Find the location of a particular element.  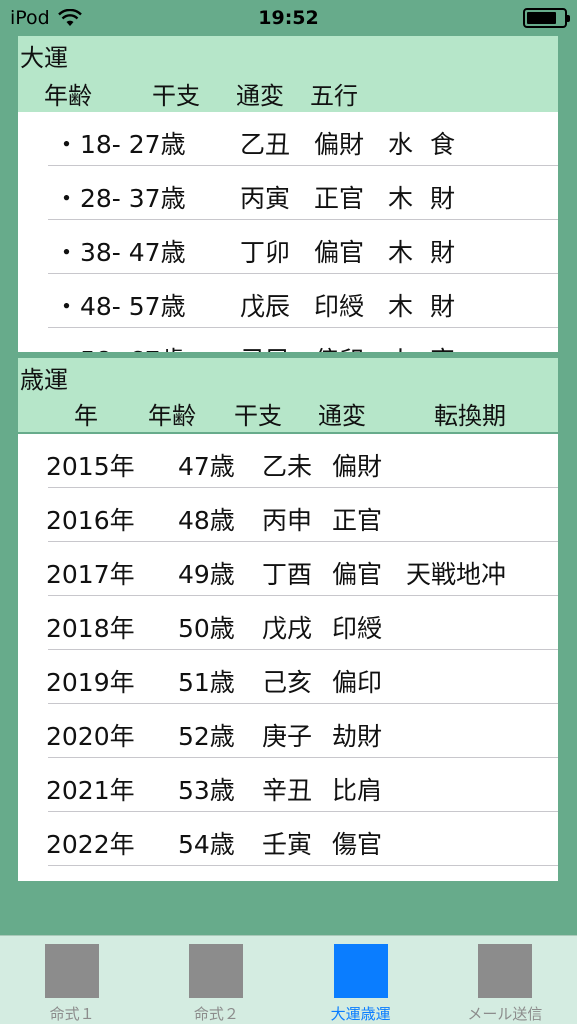

saiun-cell-year: 2019年 is located at coordinates (90, 682).